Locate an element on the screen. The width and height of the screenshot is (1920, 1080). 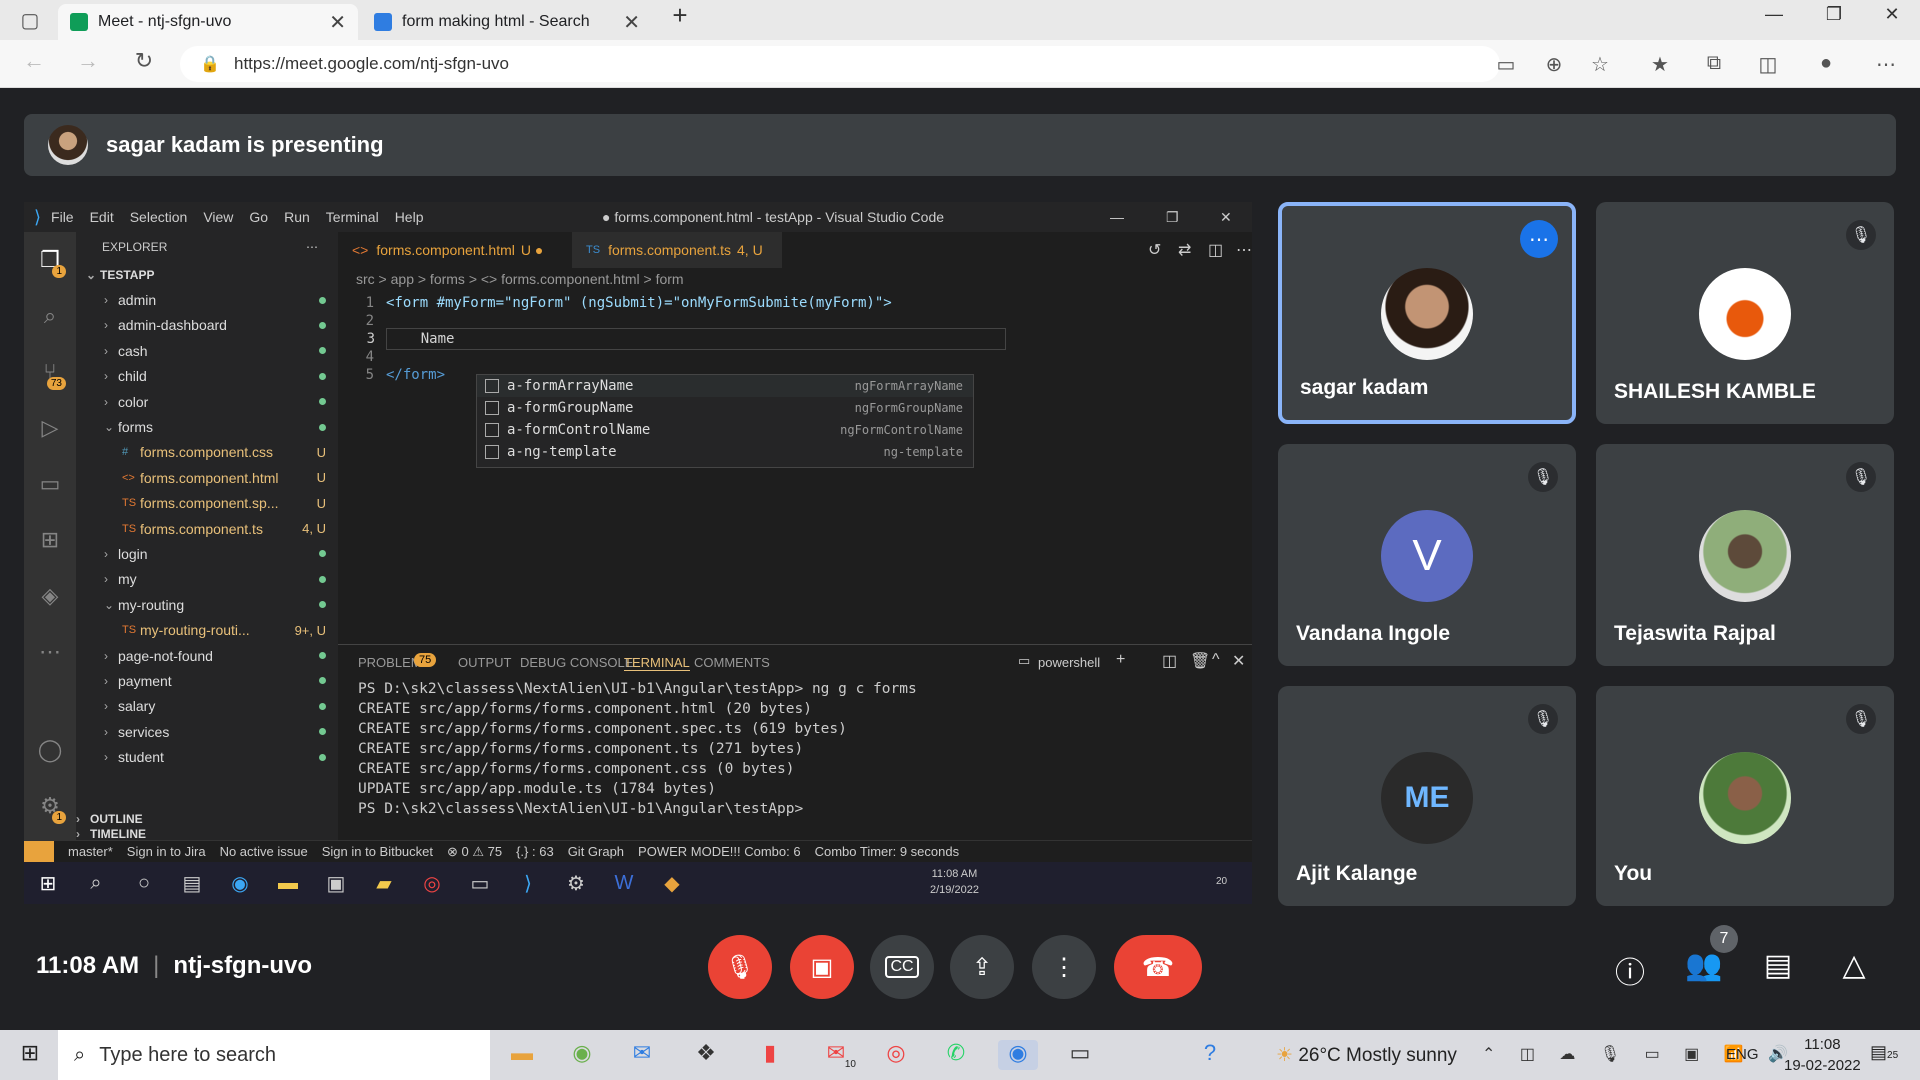
add-favorite-icon: ☆ is located at coordinates (1600, 64).